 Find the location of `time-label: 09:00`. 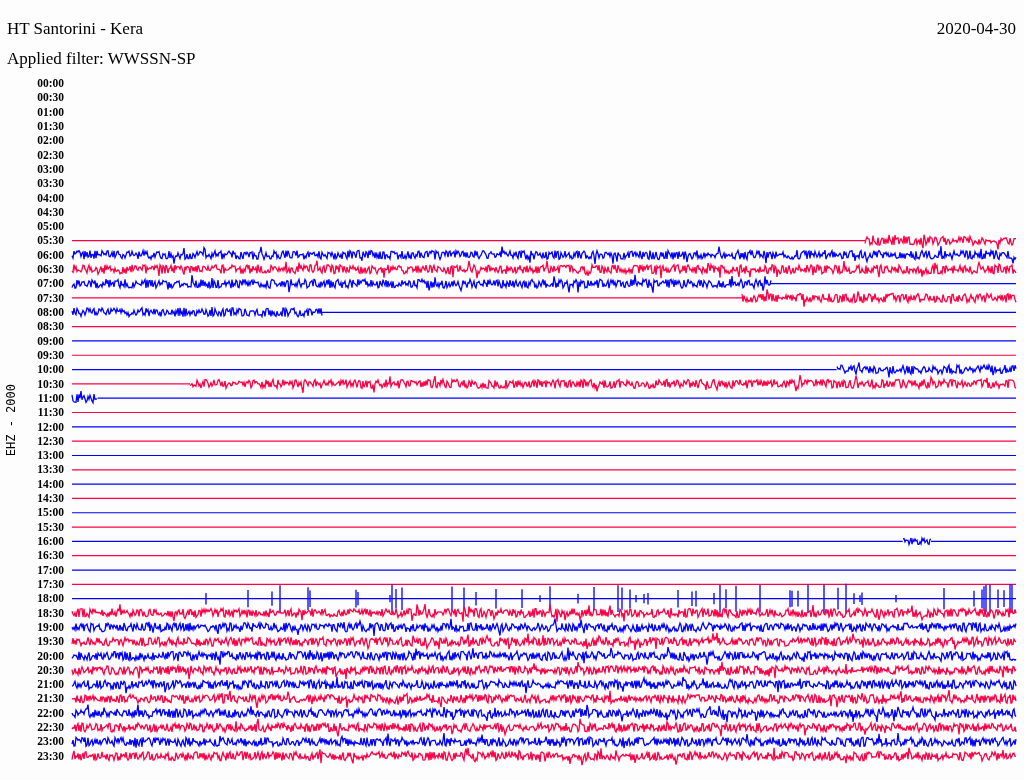

time-label: 09:00 is located at coordinates (50, 340).